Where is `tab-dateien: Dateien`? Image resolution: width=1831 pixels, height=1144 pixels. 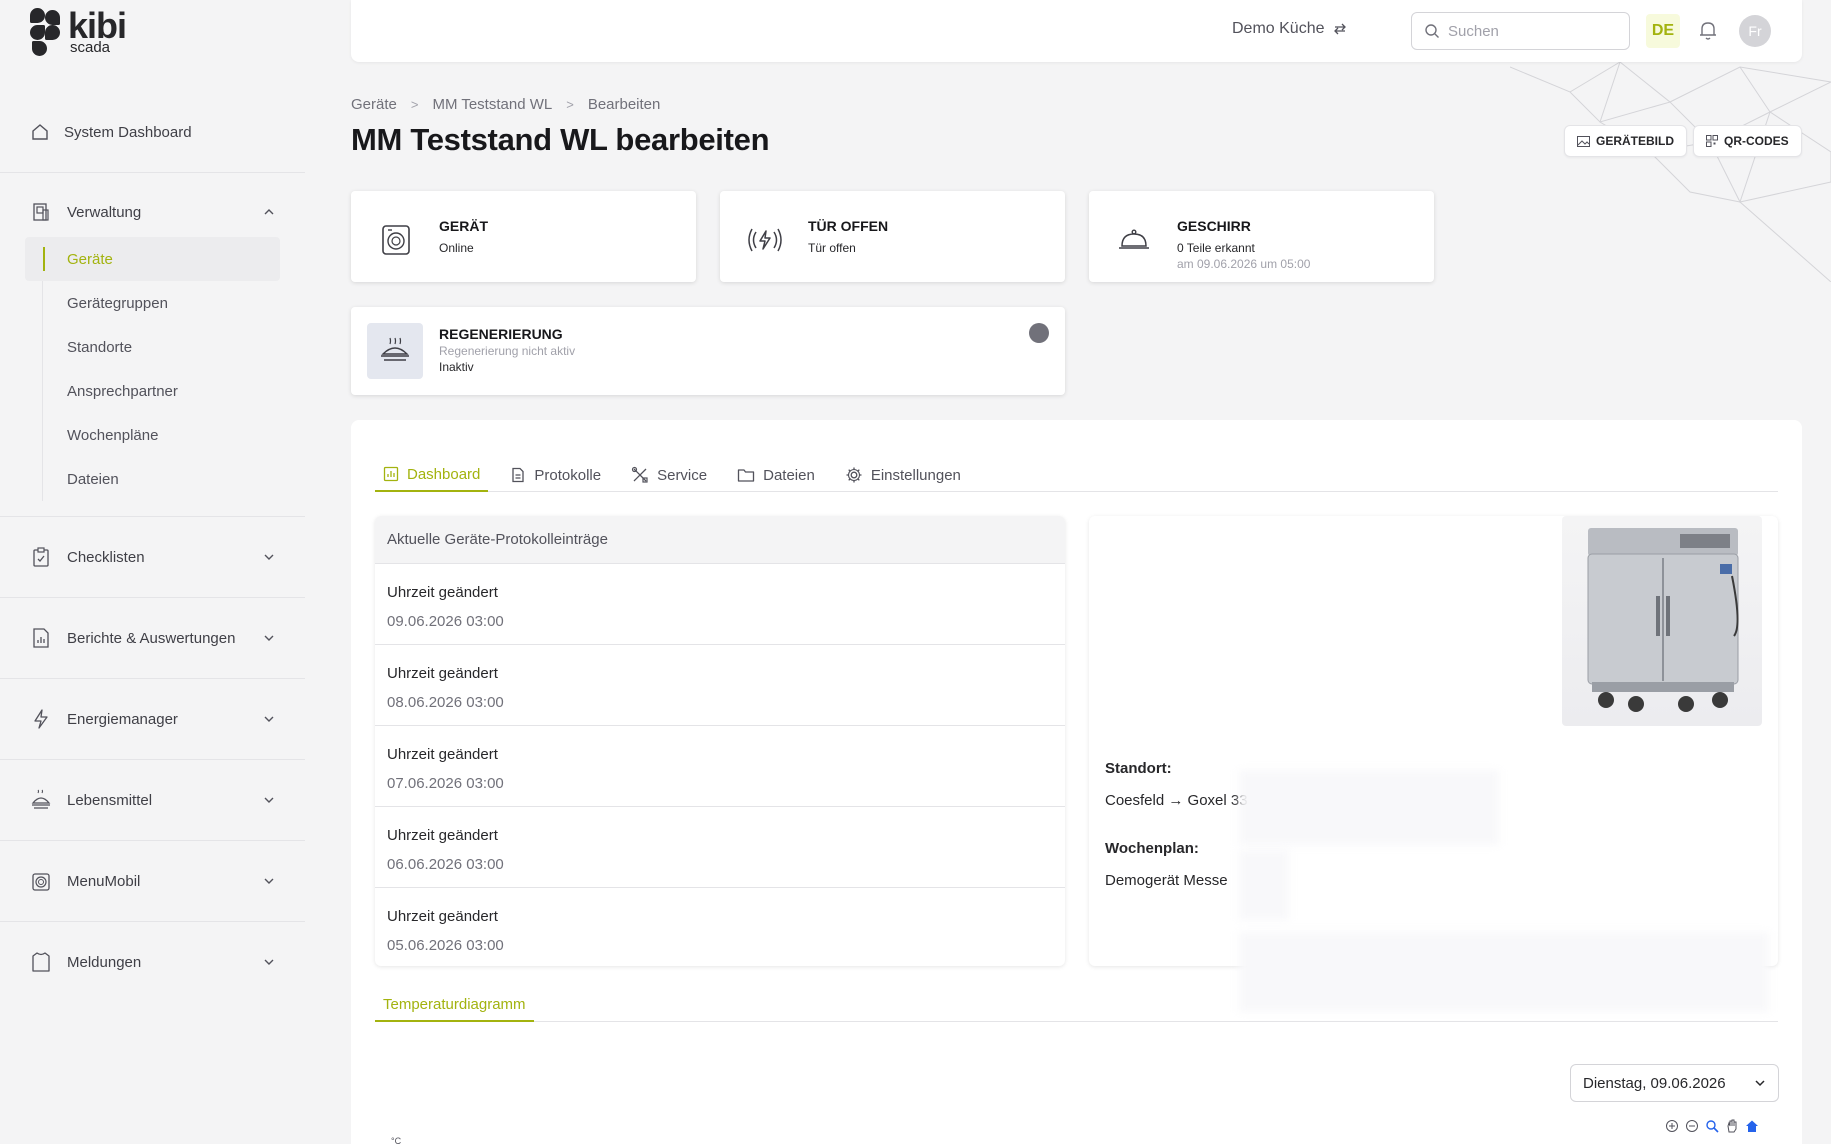 tab-dateien: Dateien is located at coordinates (776, 475).